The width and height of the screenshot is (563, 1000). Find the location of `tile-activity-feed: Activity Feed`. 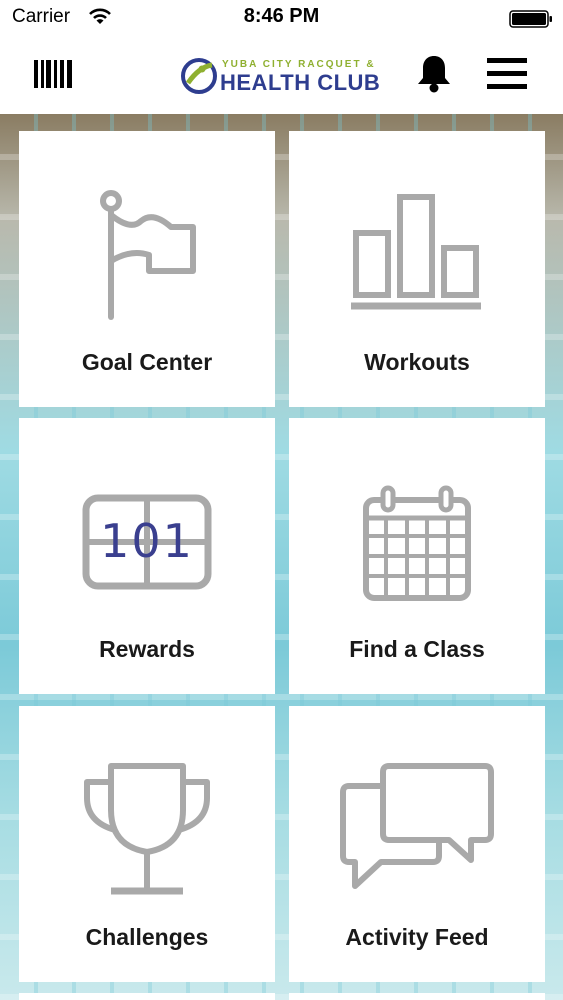

tile-activity-feed: Activity Feed is located at coordinates (417, 844).